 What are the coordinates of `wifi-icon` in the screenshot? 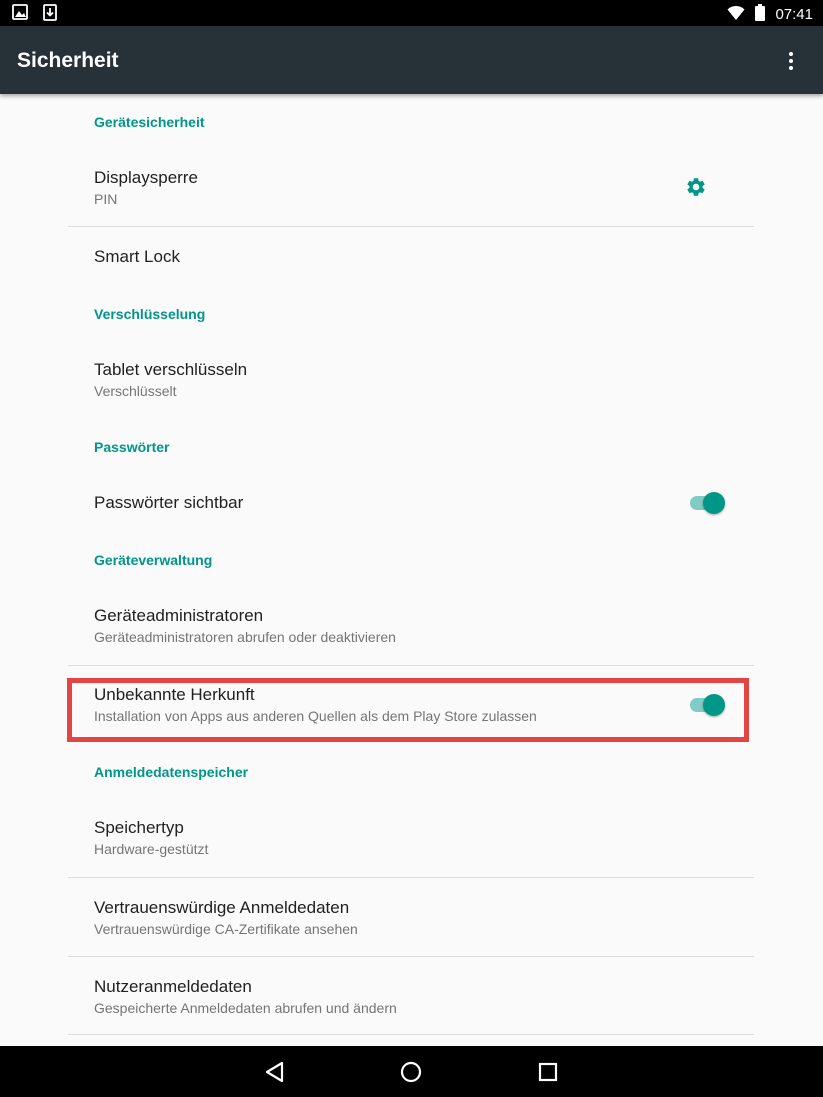 It's located at (736, 15).